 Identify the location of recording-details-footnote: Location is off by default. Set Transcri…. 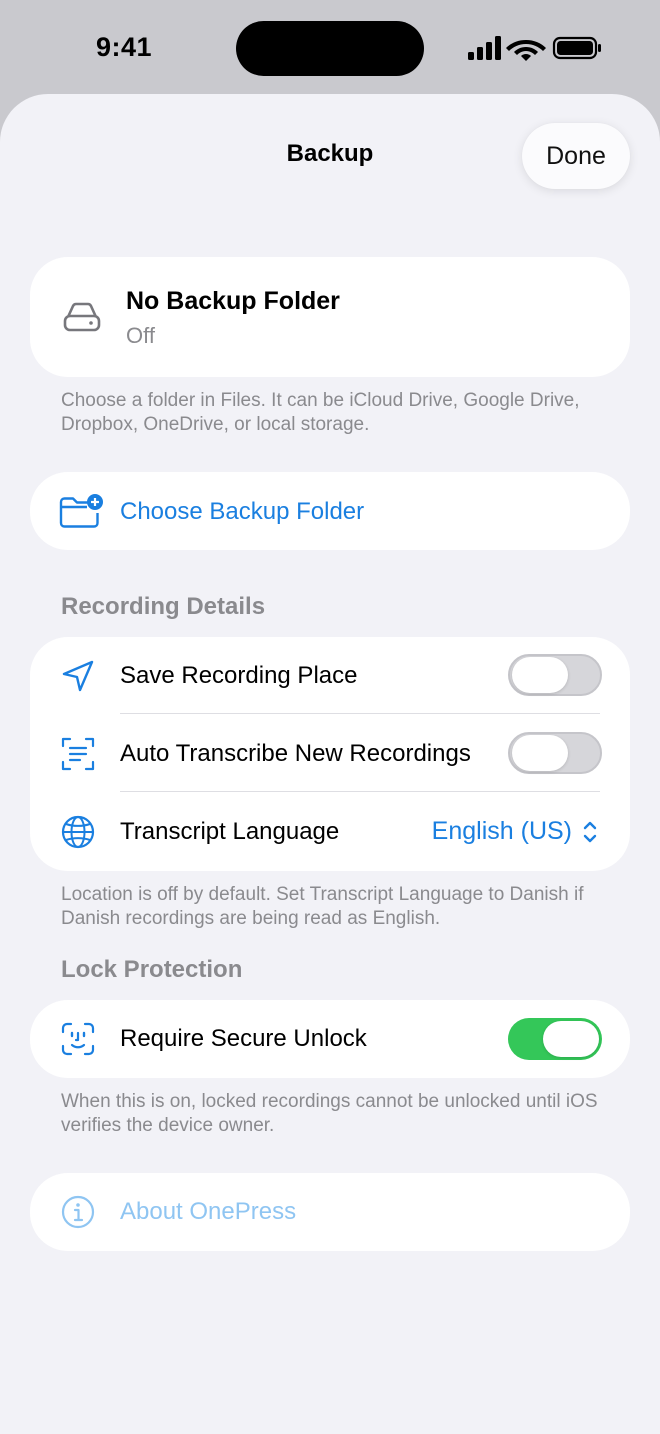
(322, 906).